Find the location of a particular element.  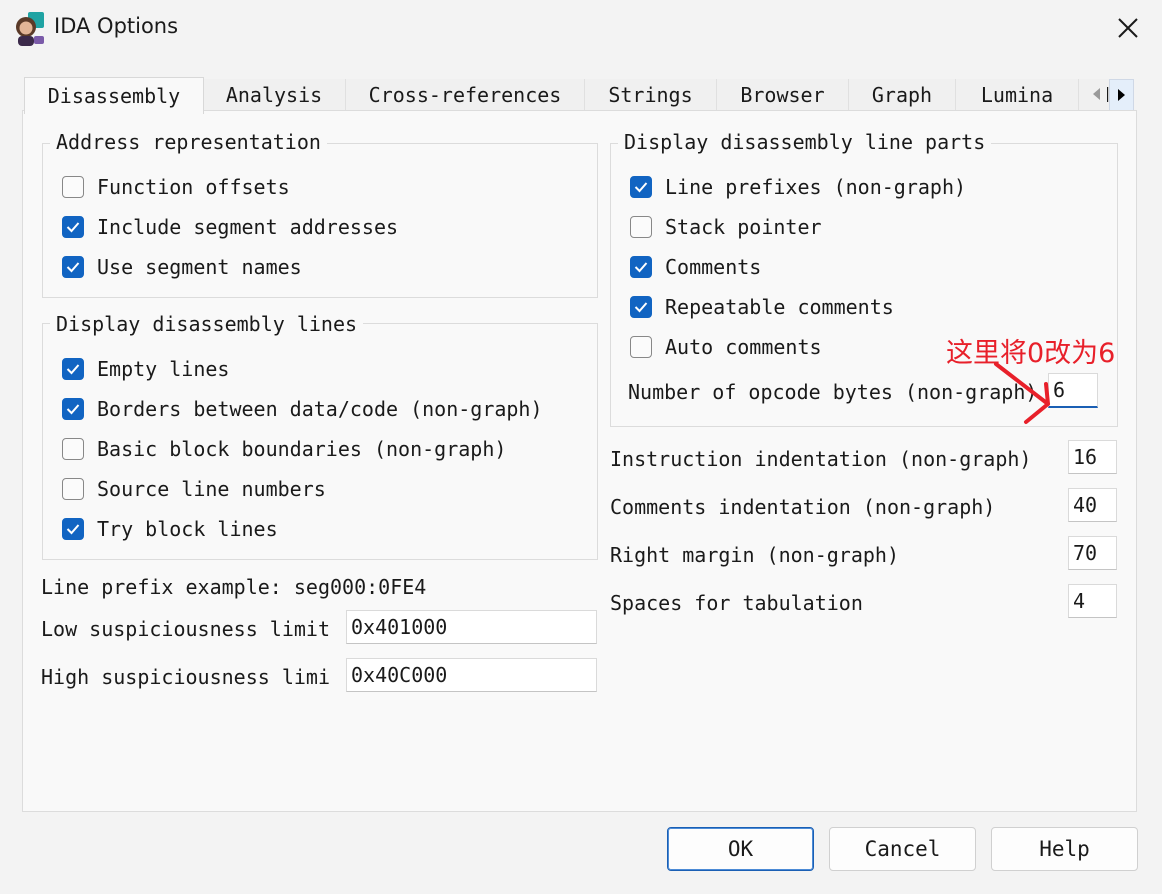

opcode-bytes-label: Number of opcode bytes (non-graph) is located at coordinates (833, 392).